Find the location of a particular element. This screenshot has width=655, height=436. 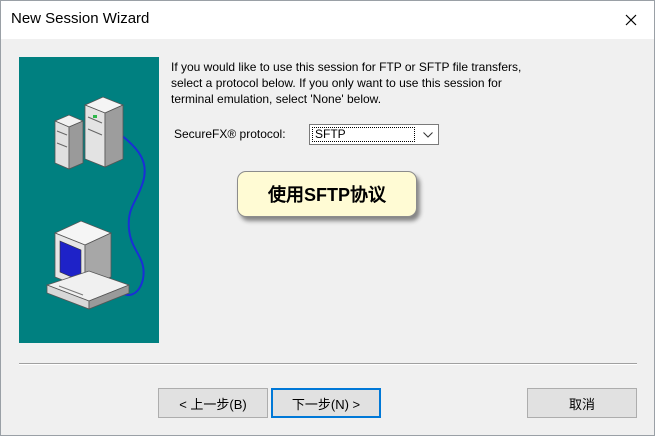

wizard-side-panel is located at coordinates (89, 200).